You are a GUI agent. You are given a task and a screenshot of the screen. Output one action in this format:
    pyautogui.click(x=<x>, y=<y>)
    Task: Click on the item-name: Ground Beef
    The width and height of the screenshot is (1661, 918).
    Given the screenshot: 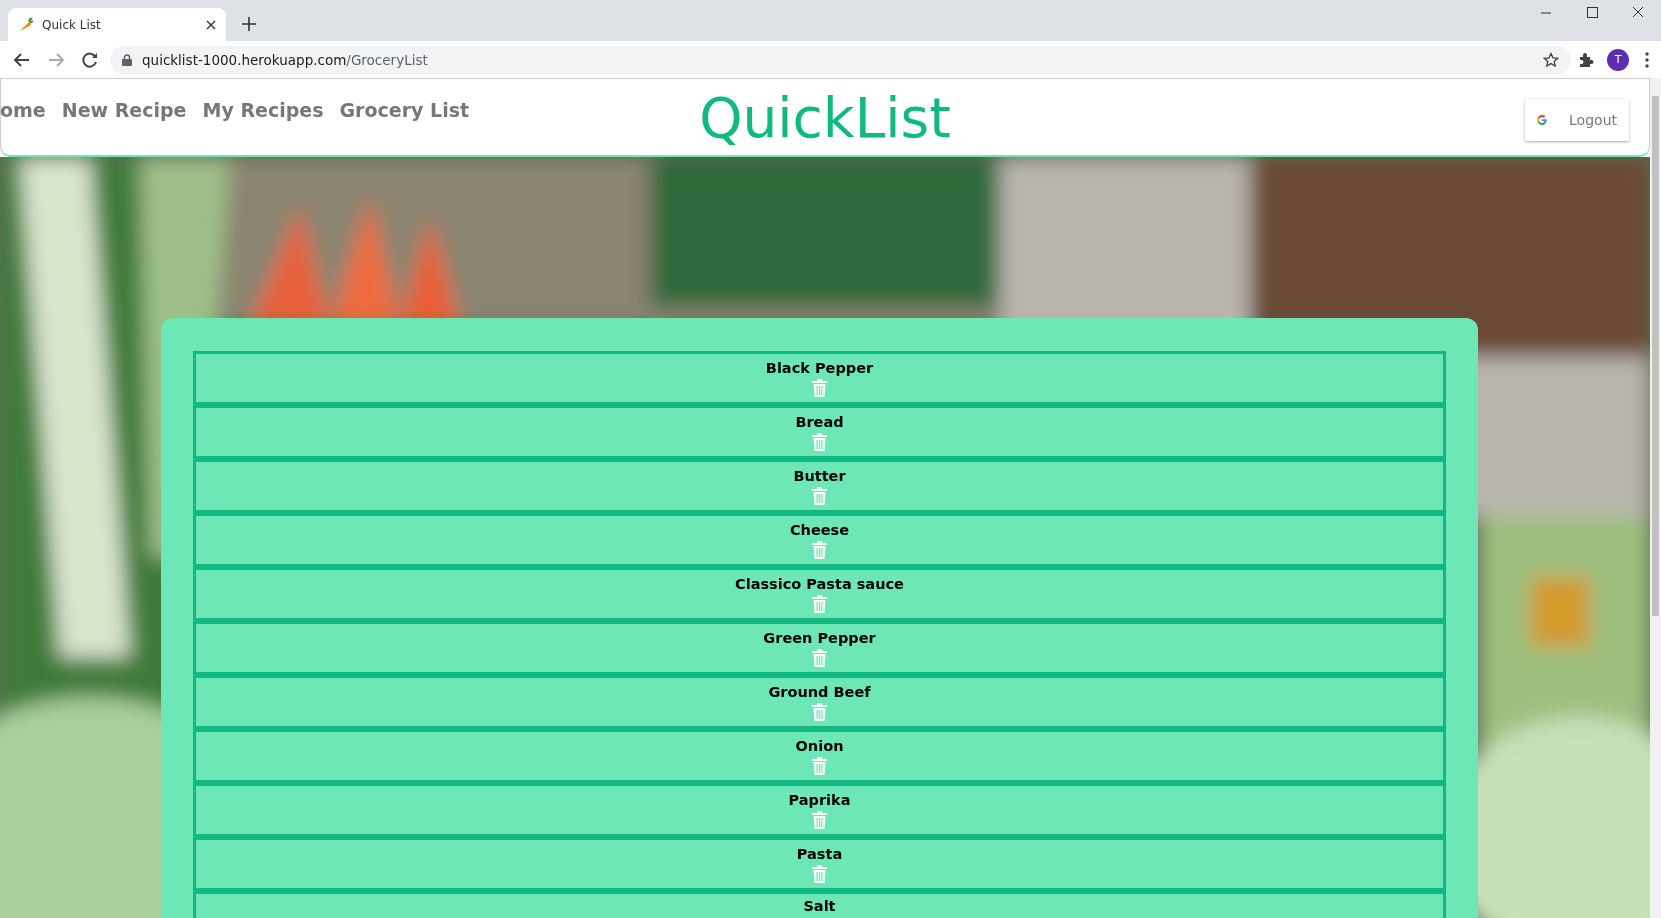 What is the action you would take?
    pyautogui.click(x=819, y=692)
    